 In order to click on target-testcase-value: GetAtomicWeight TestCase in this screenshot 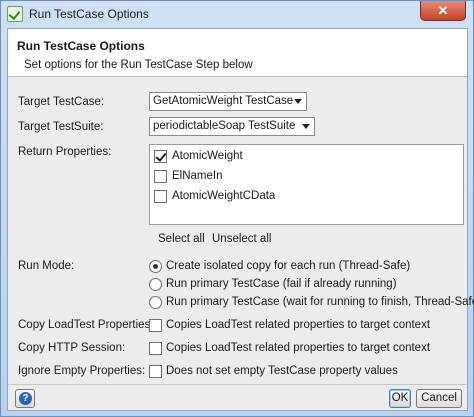, I will do `click(223, 101)`.